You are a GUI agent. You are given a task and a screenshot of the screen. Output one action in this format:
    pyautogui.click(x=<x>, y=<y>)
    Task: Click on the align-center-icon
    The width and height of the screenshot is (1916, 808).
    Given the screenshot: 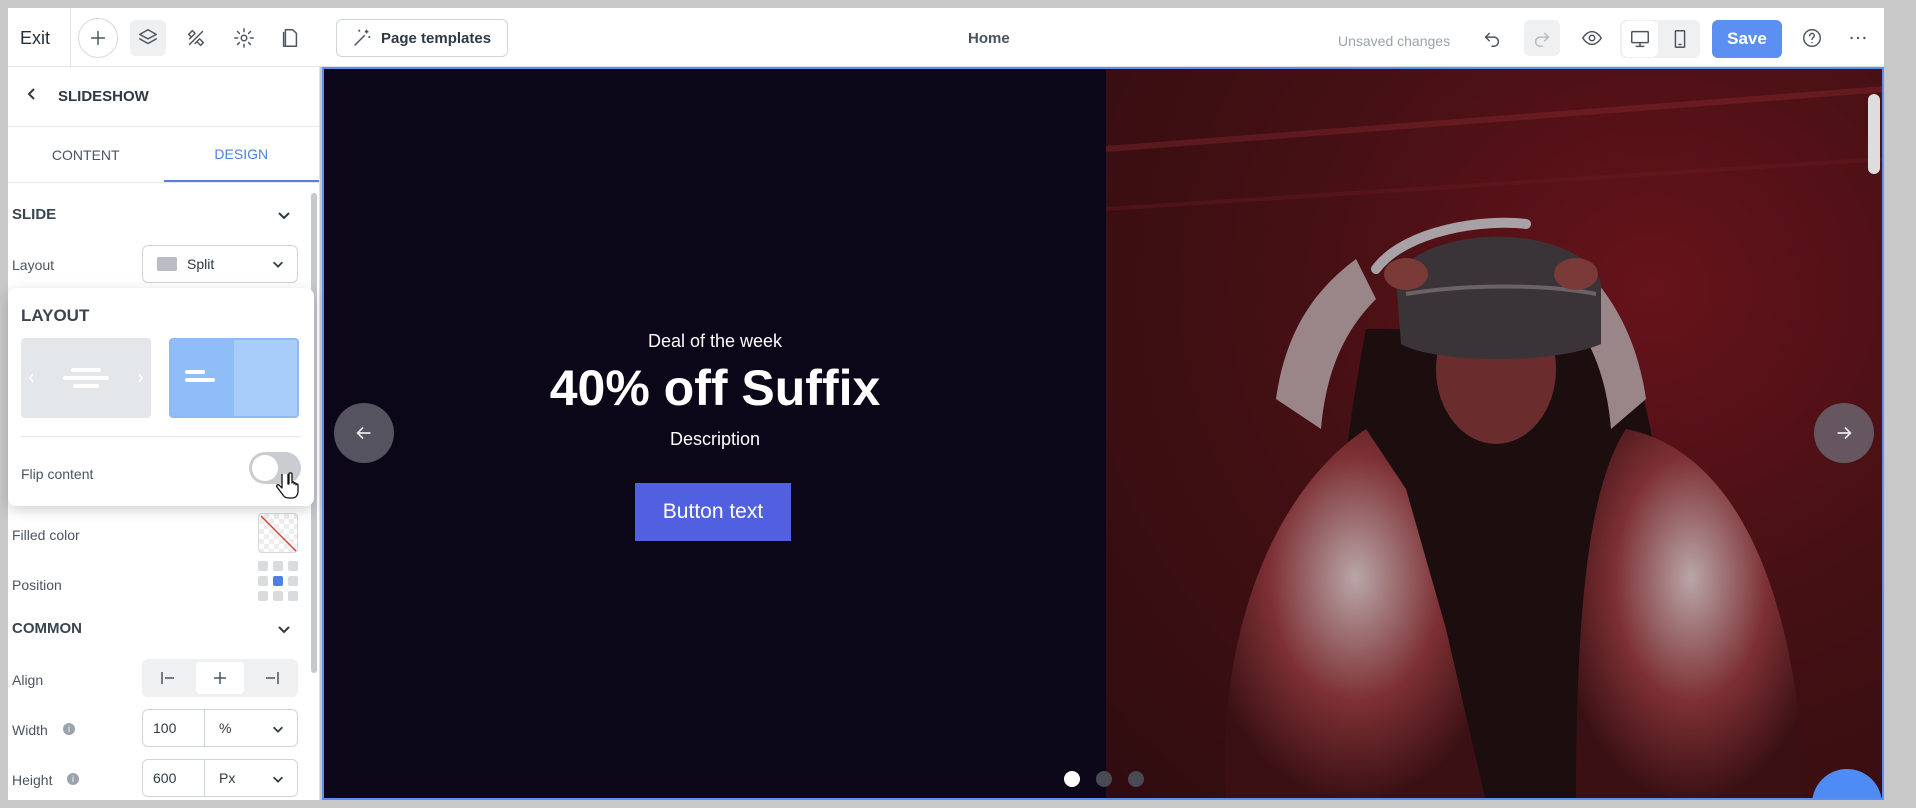 What is the action you would take?
    pyautogui.click(x=220, y=678)
    